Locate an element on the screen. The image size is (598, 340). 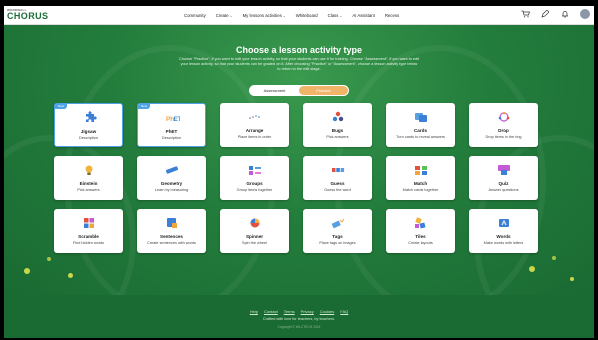
match-icon is located at coordinates (420, 170).